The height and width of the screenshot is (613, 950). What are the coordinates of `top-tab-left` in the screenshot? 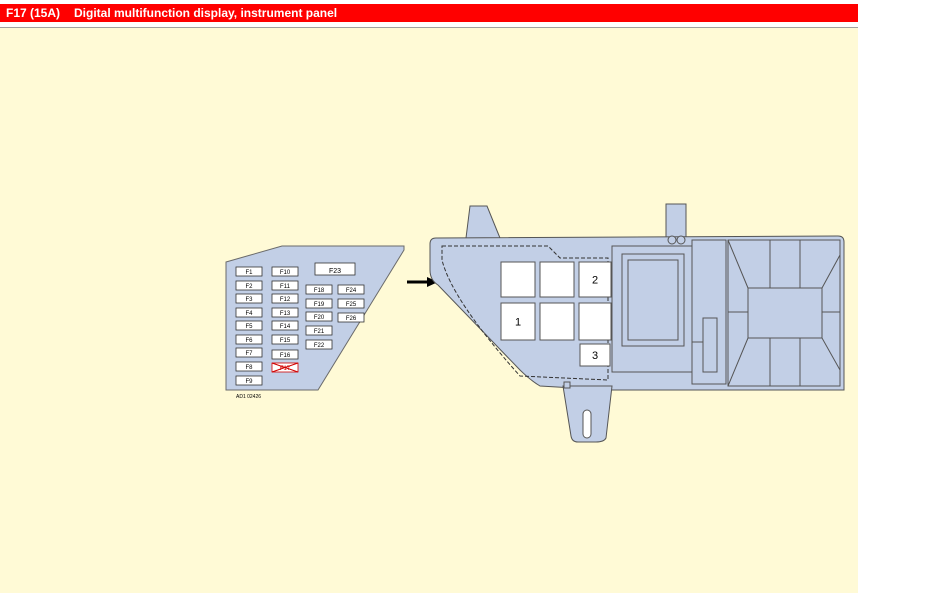 It's located at (483, 222).